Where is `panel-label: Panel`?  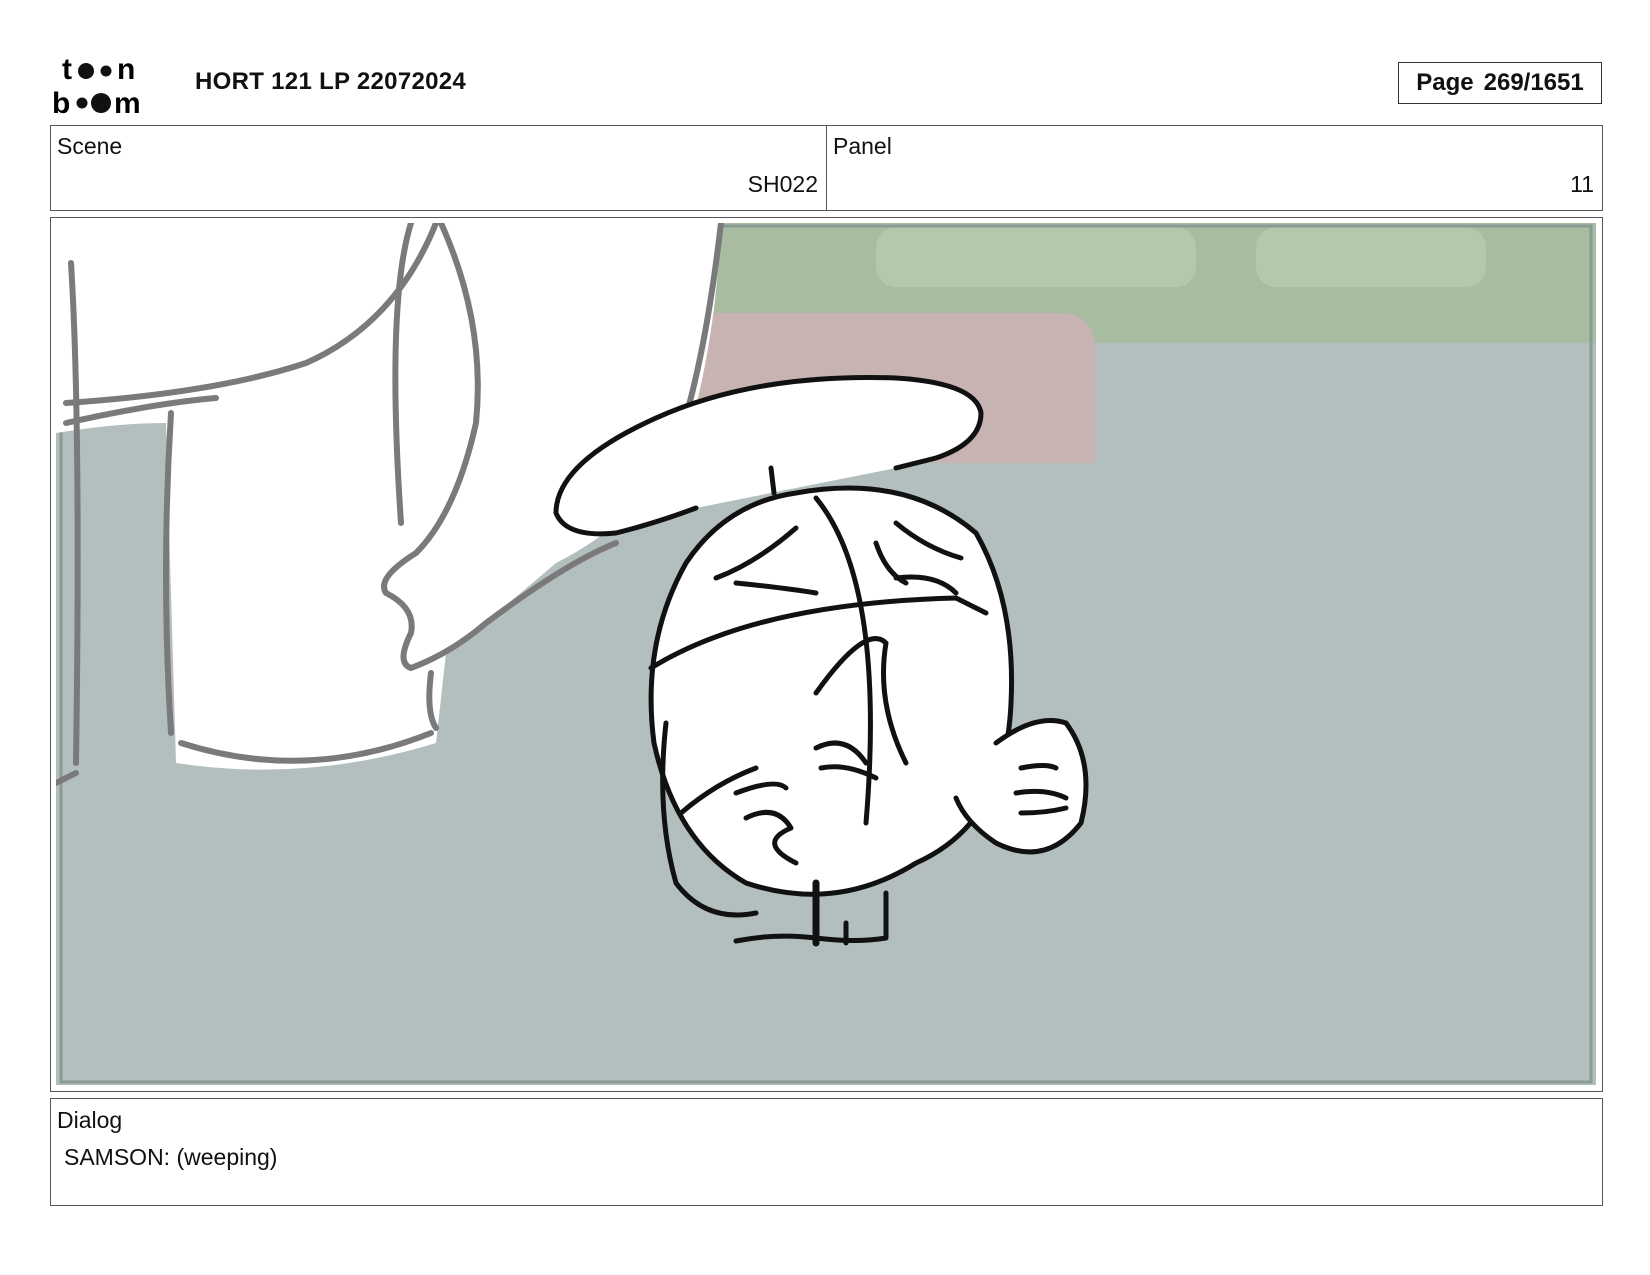
panel-label: Panel is located at coordinates (862, 146).